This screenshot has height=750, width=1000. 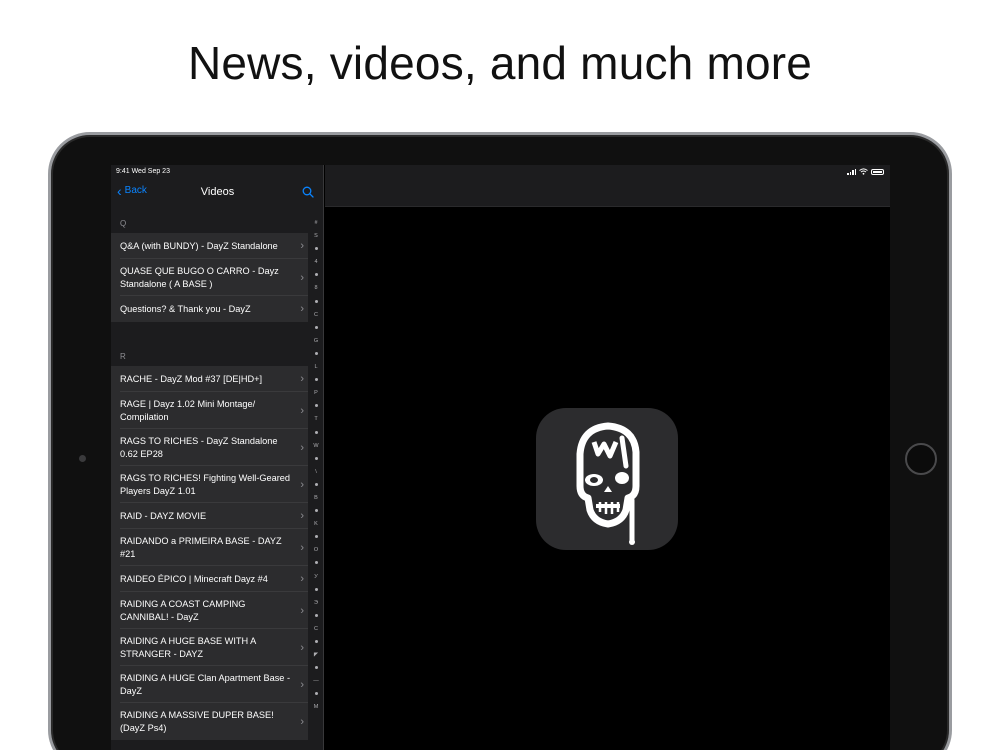 What do you see at coordinates (500, 63) in the screenshot?
I see `headline: News, videos, and much more` at bounding box center [500, 63].